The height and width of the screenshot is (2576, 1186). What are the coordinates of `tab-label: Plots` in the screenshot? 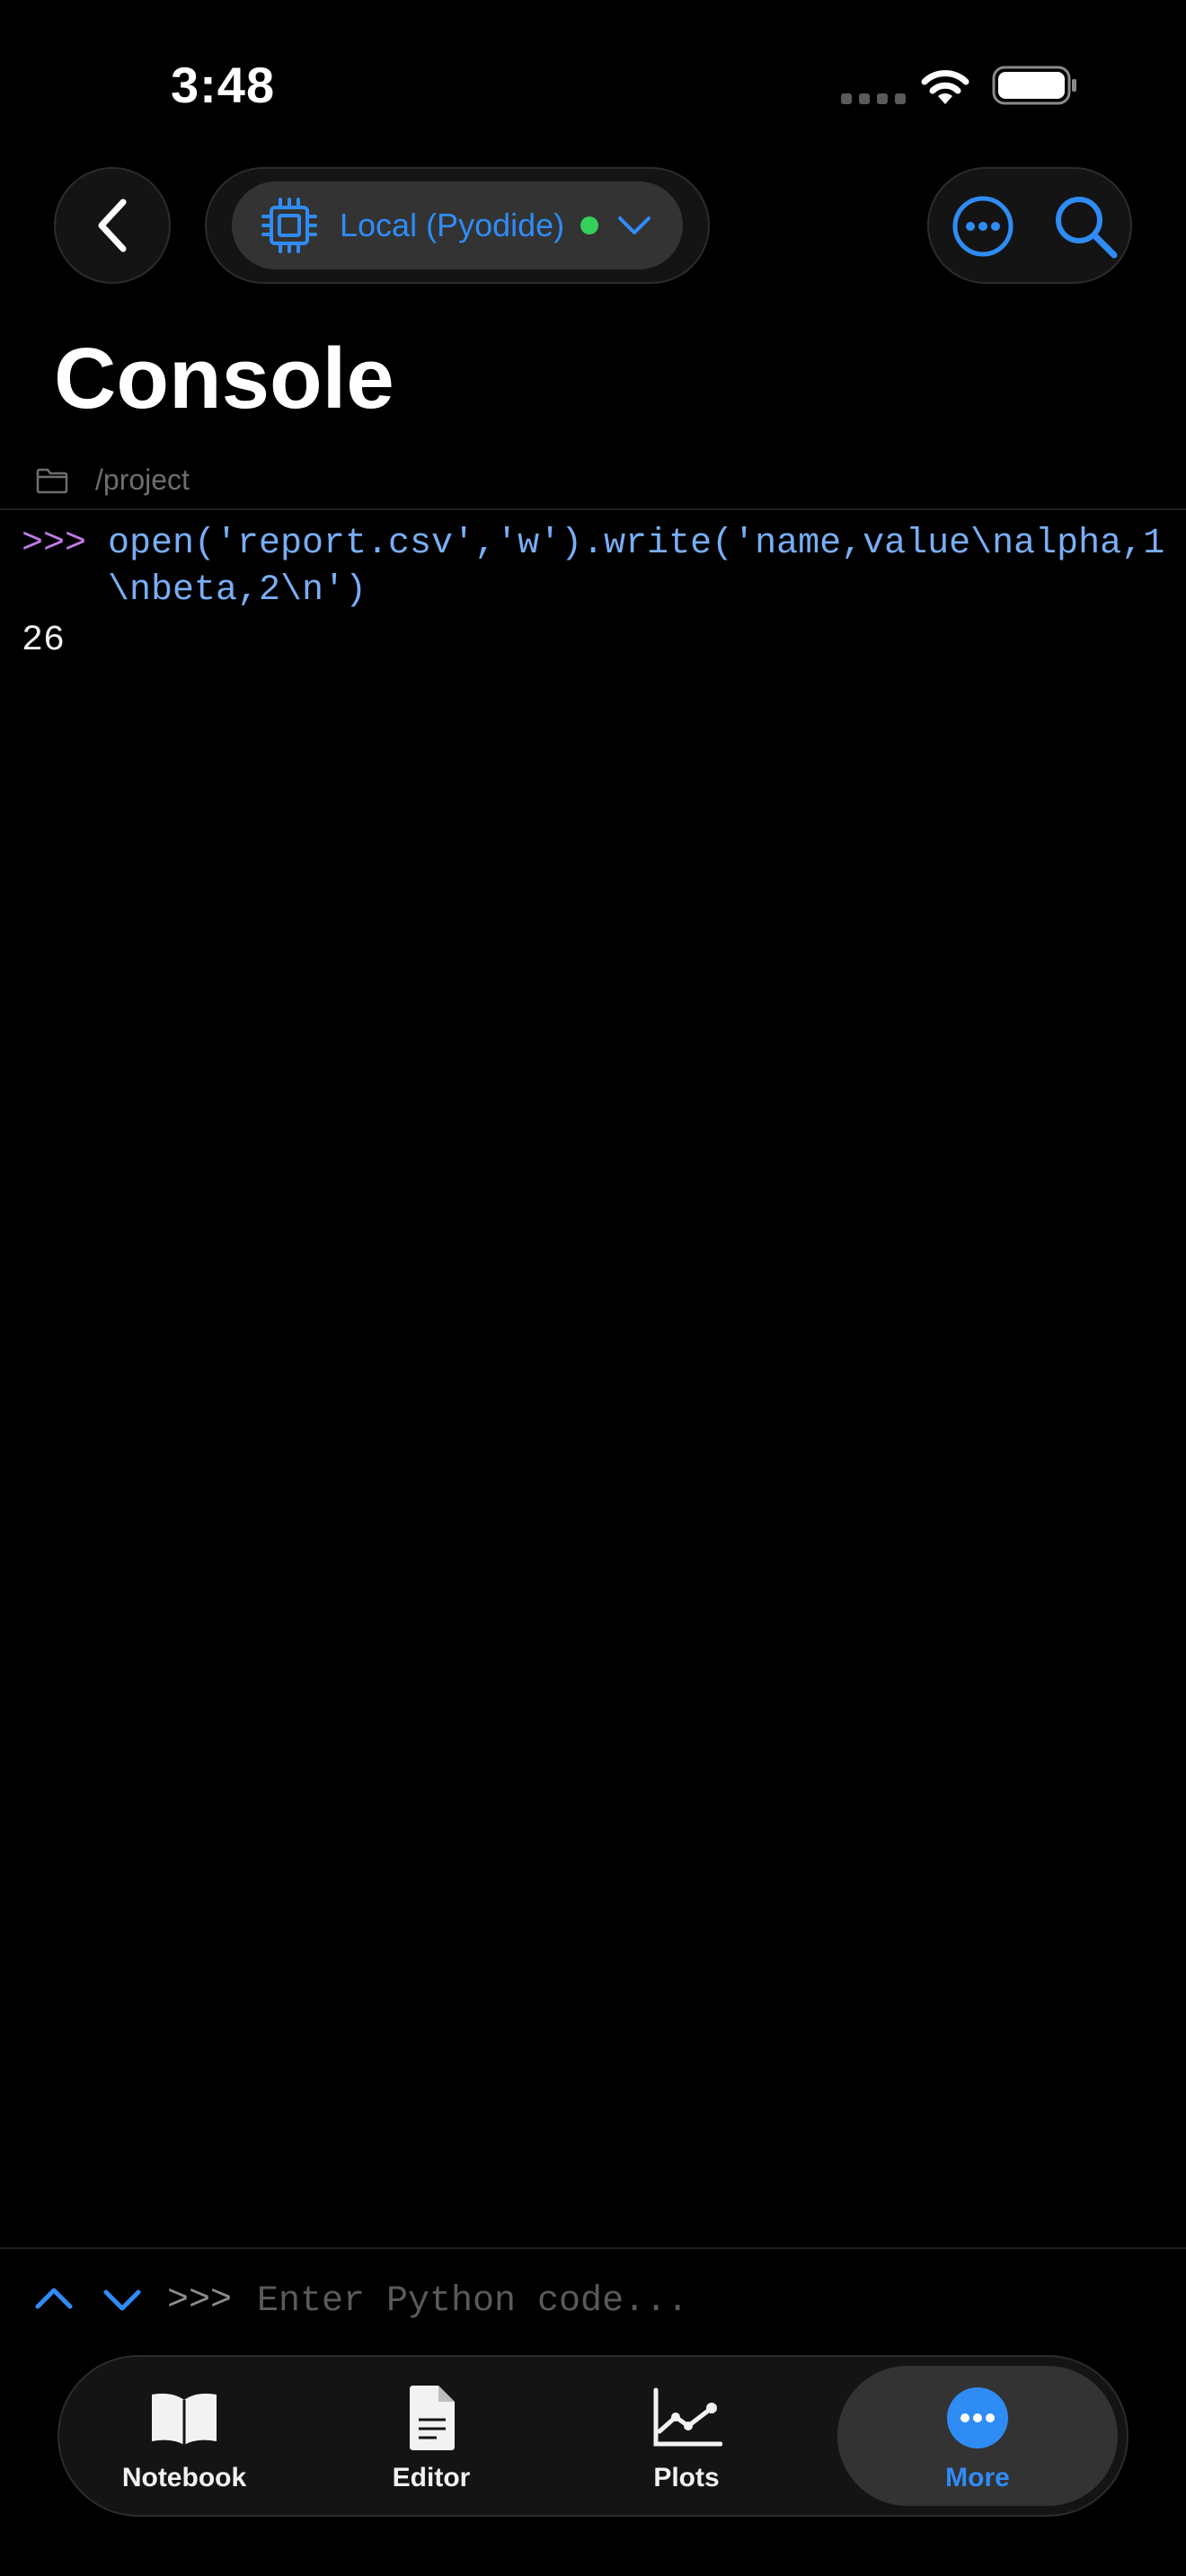 It's located at (686, 2477).